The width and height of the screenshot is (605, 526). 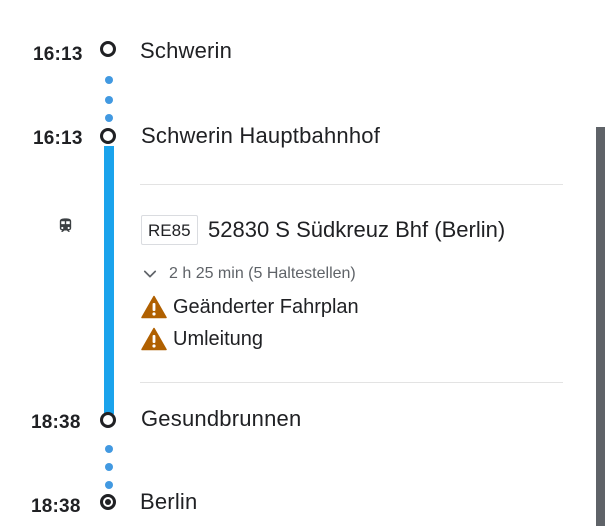 What do you see at coordinates (109, 280) in the screenshot?
I see `train-route-line` at bounding box center [109, 280].